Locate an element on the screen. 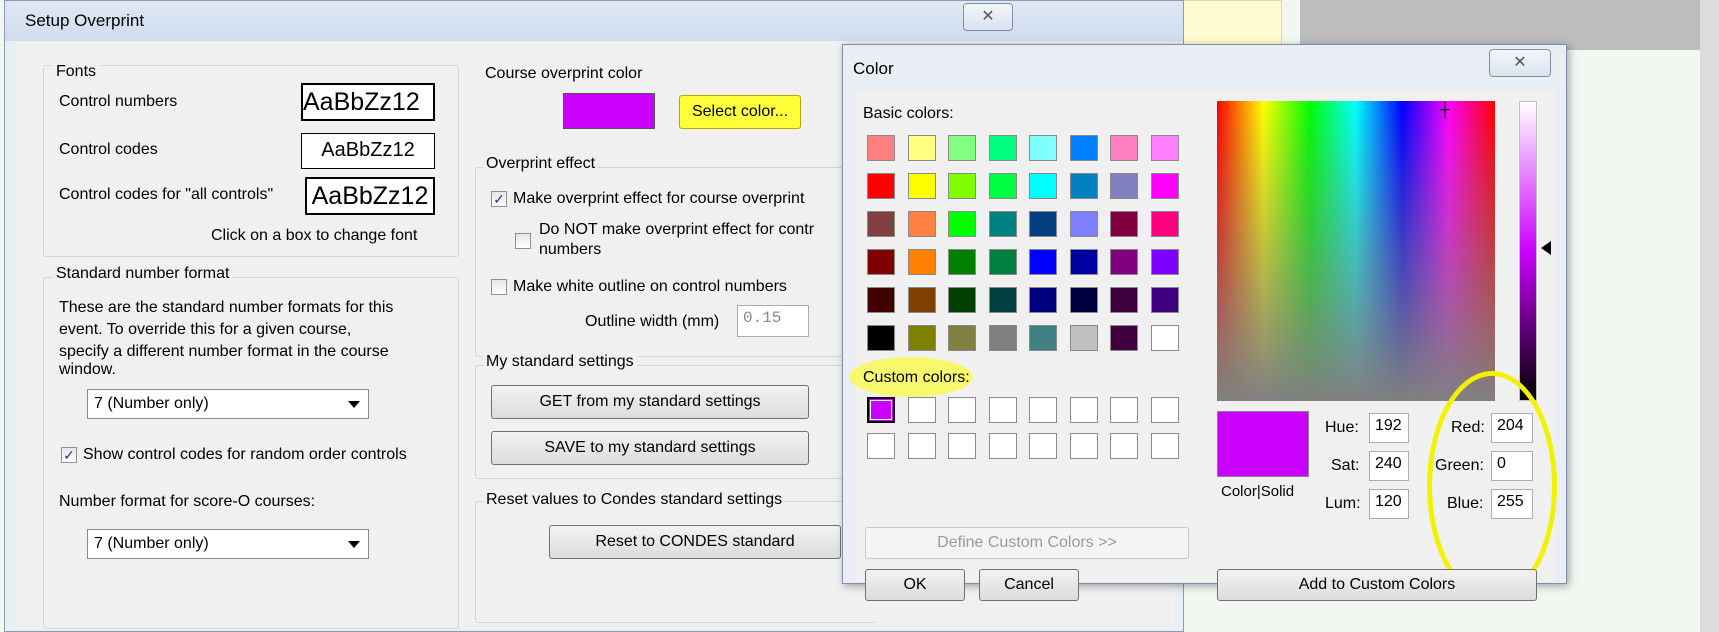 The width and height of the screenshot is (1719, 632). reset-condes-button: Reset to CONDES standard is located at coordinates (695, 542).